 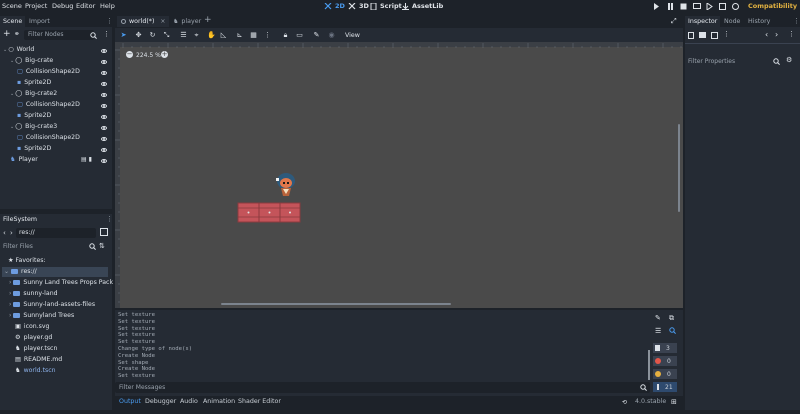 I want to click on close-tab-icon: ×, so click(x=162, y=21).